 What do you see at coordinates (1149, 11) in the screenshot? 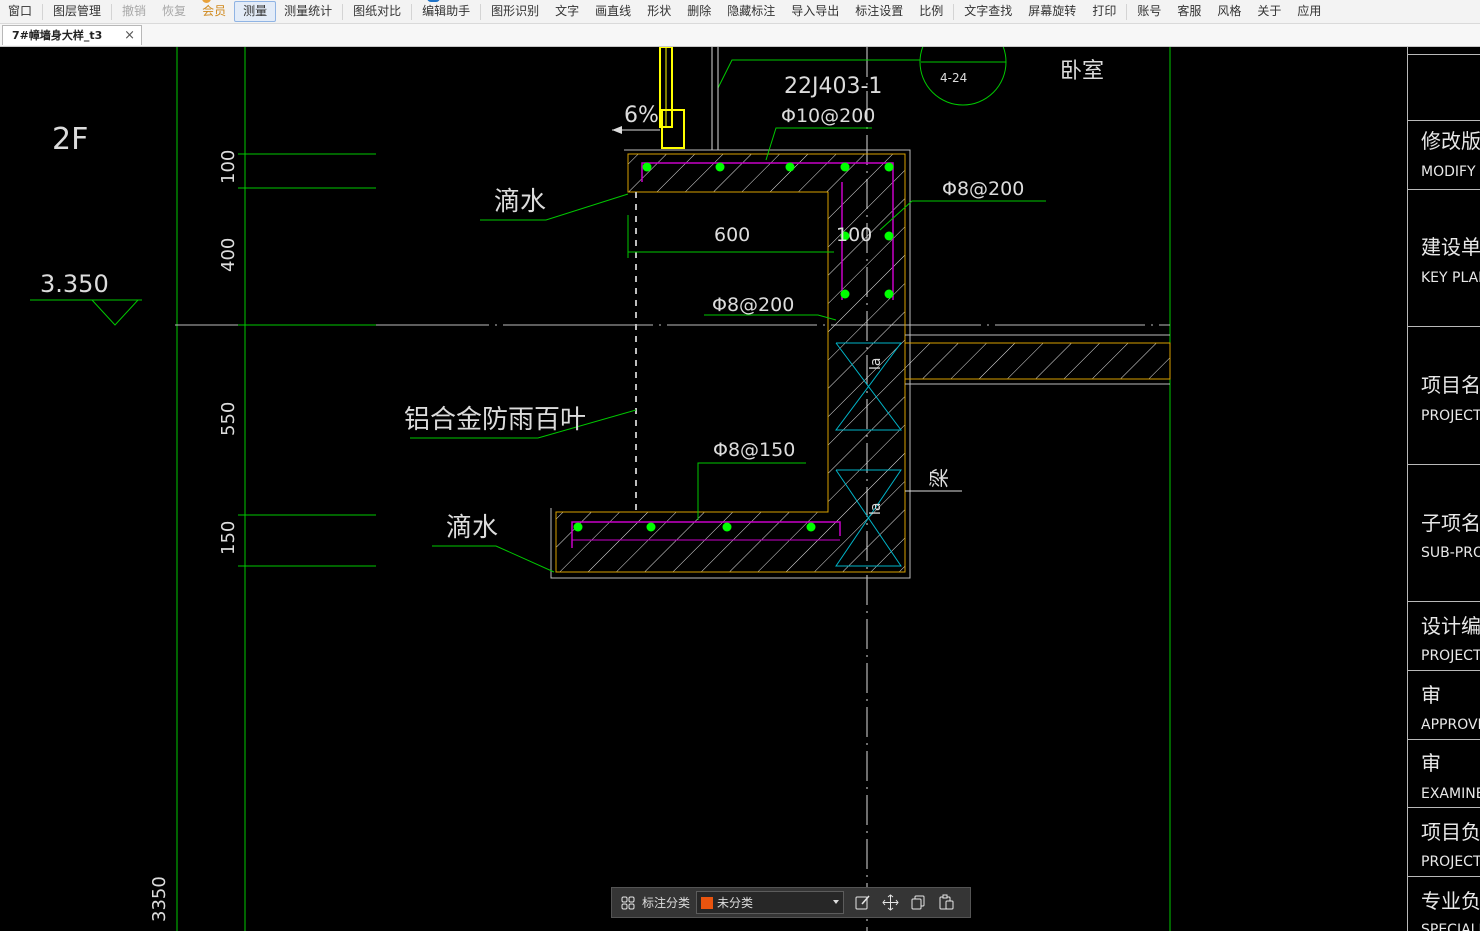
I see `menu-account: 账号` at bounding box center [1149, 11].